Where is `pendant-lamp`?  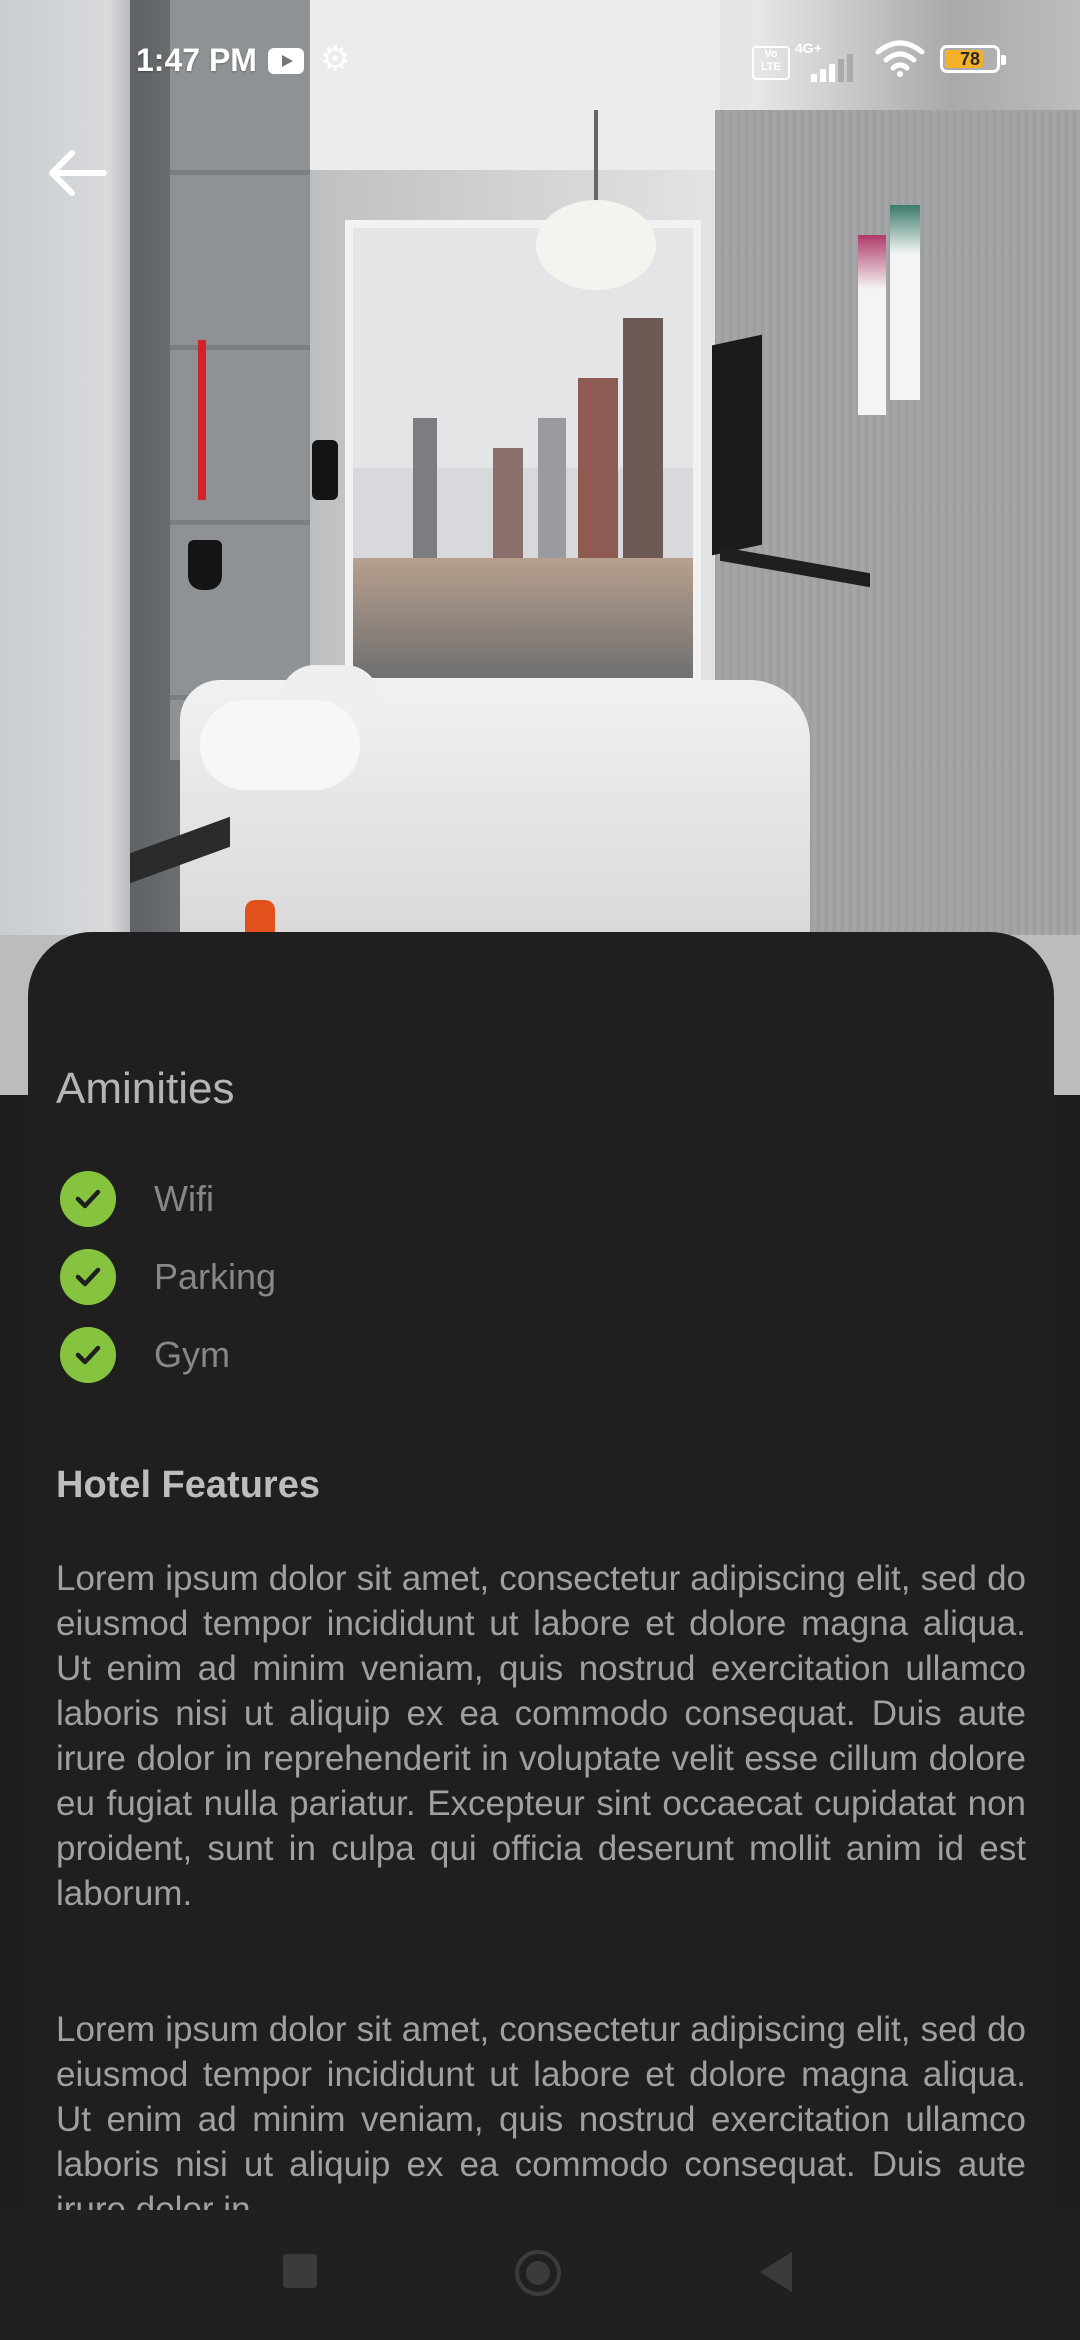 pendant-lamp is located at coordinates (596, 245).